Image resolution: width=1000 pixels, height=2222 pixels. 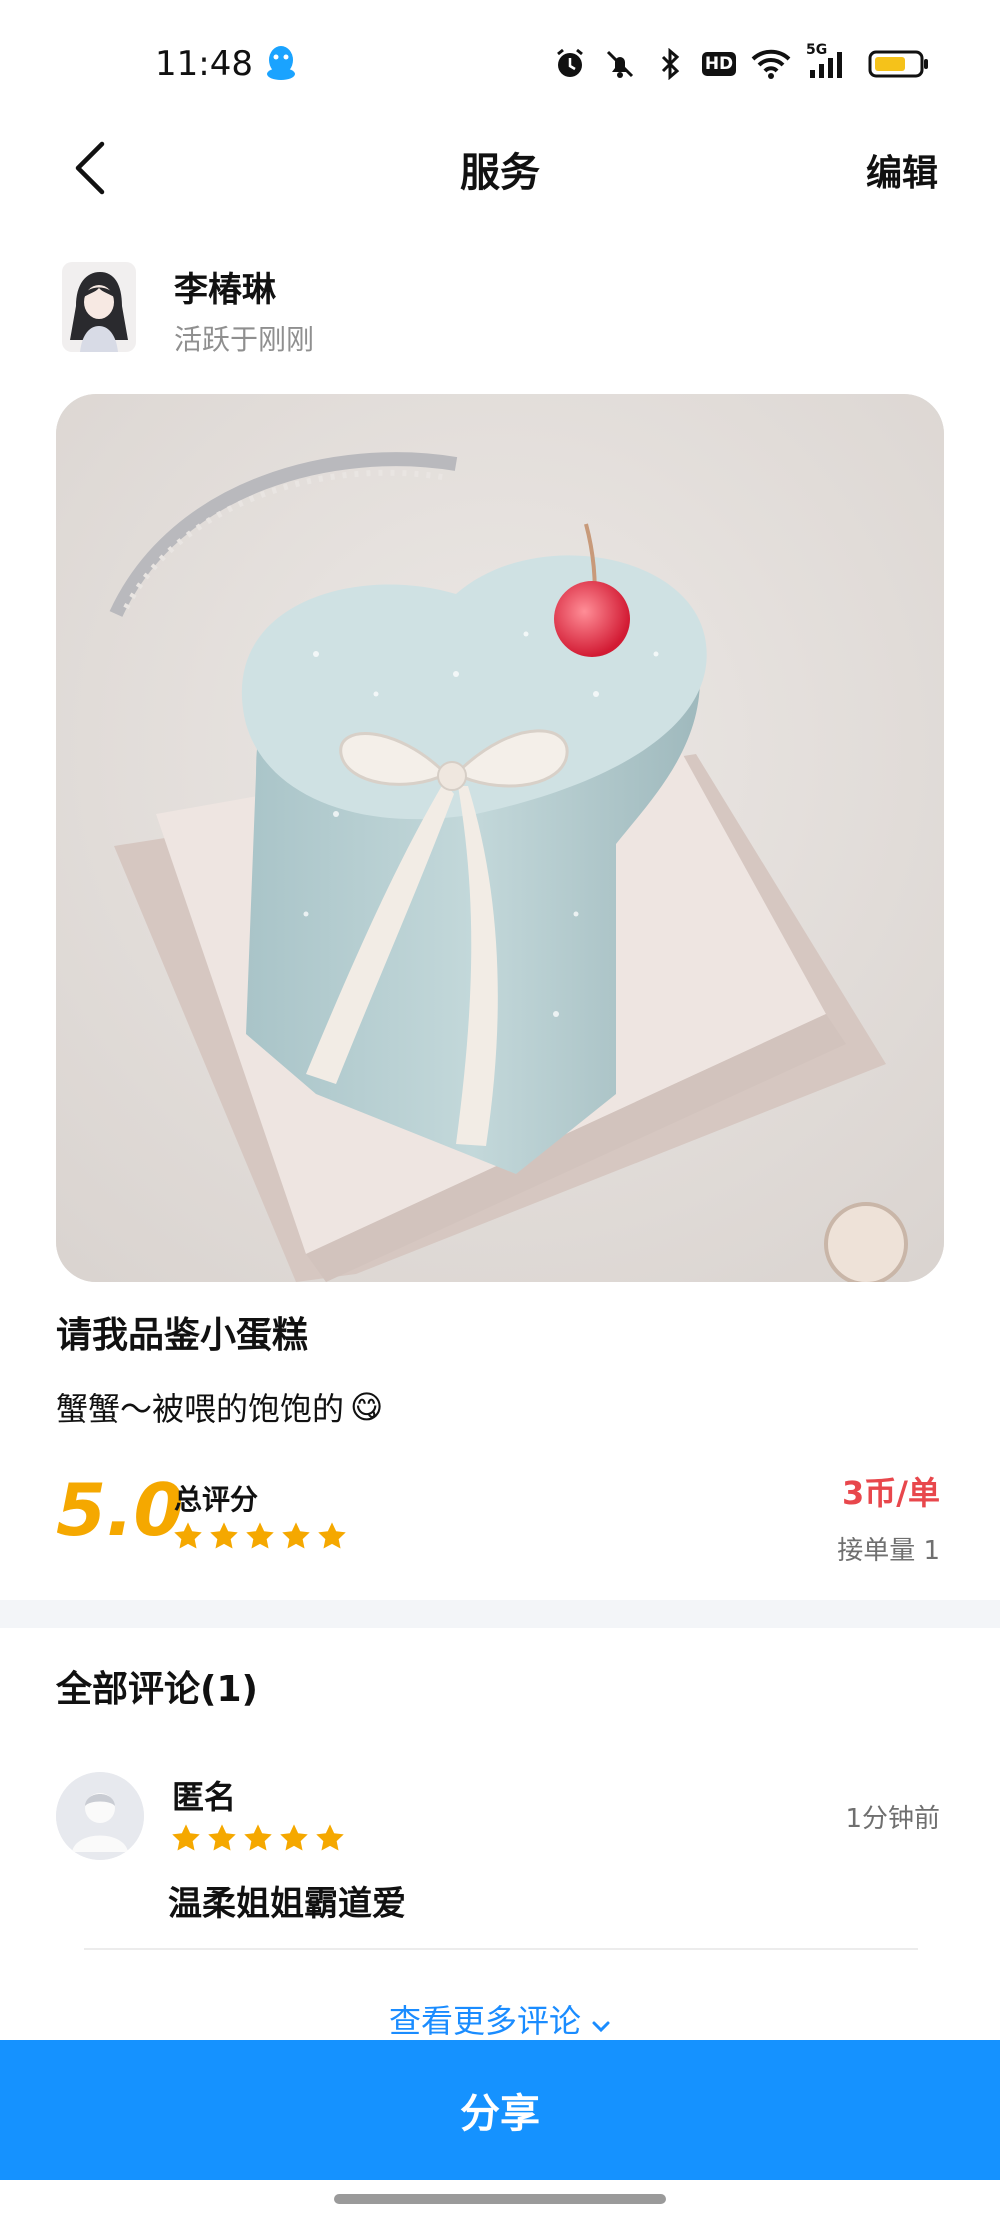 I want to click on comment-avatar, so click(x=100, y=1816).